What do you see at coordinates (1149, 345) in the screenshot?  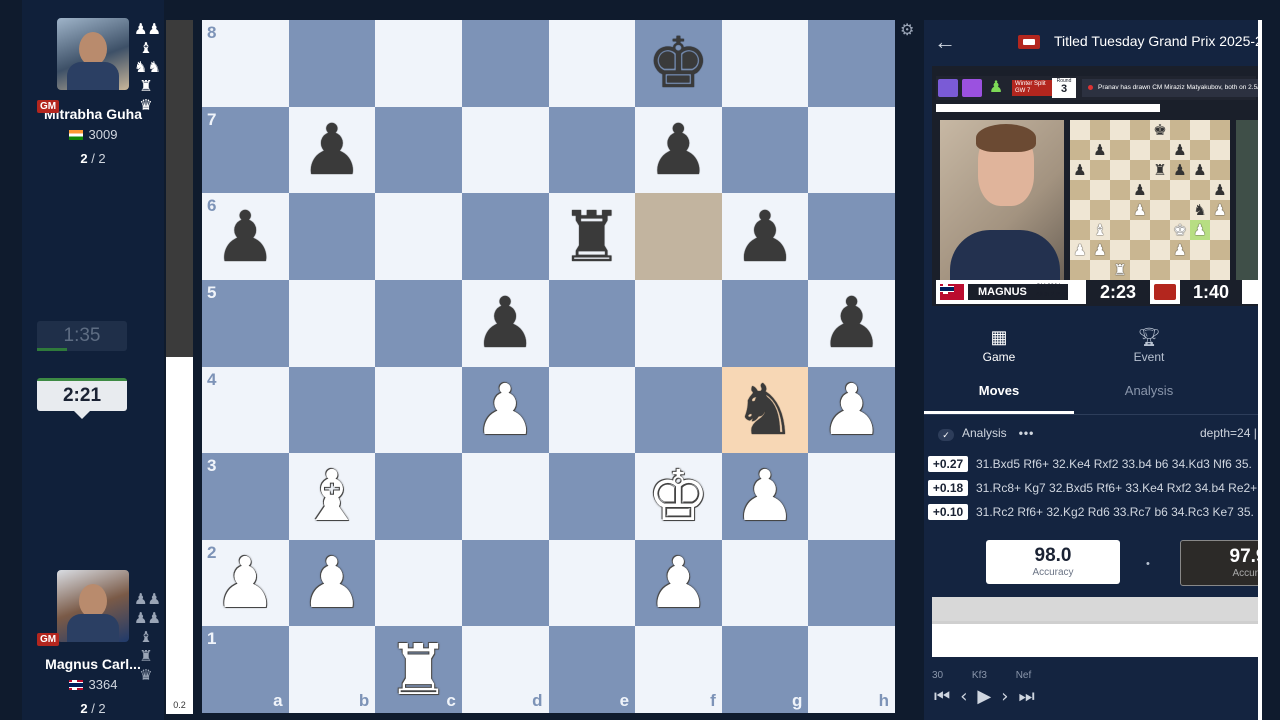 I see `tab-event: 🏆︎ Event` at bounding box center [1149, 345].